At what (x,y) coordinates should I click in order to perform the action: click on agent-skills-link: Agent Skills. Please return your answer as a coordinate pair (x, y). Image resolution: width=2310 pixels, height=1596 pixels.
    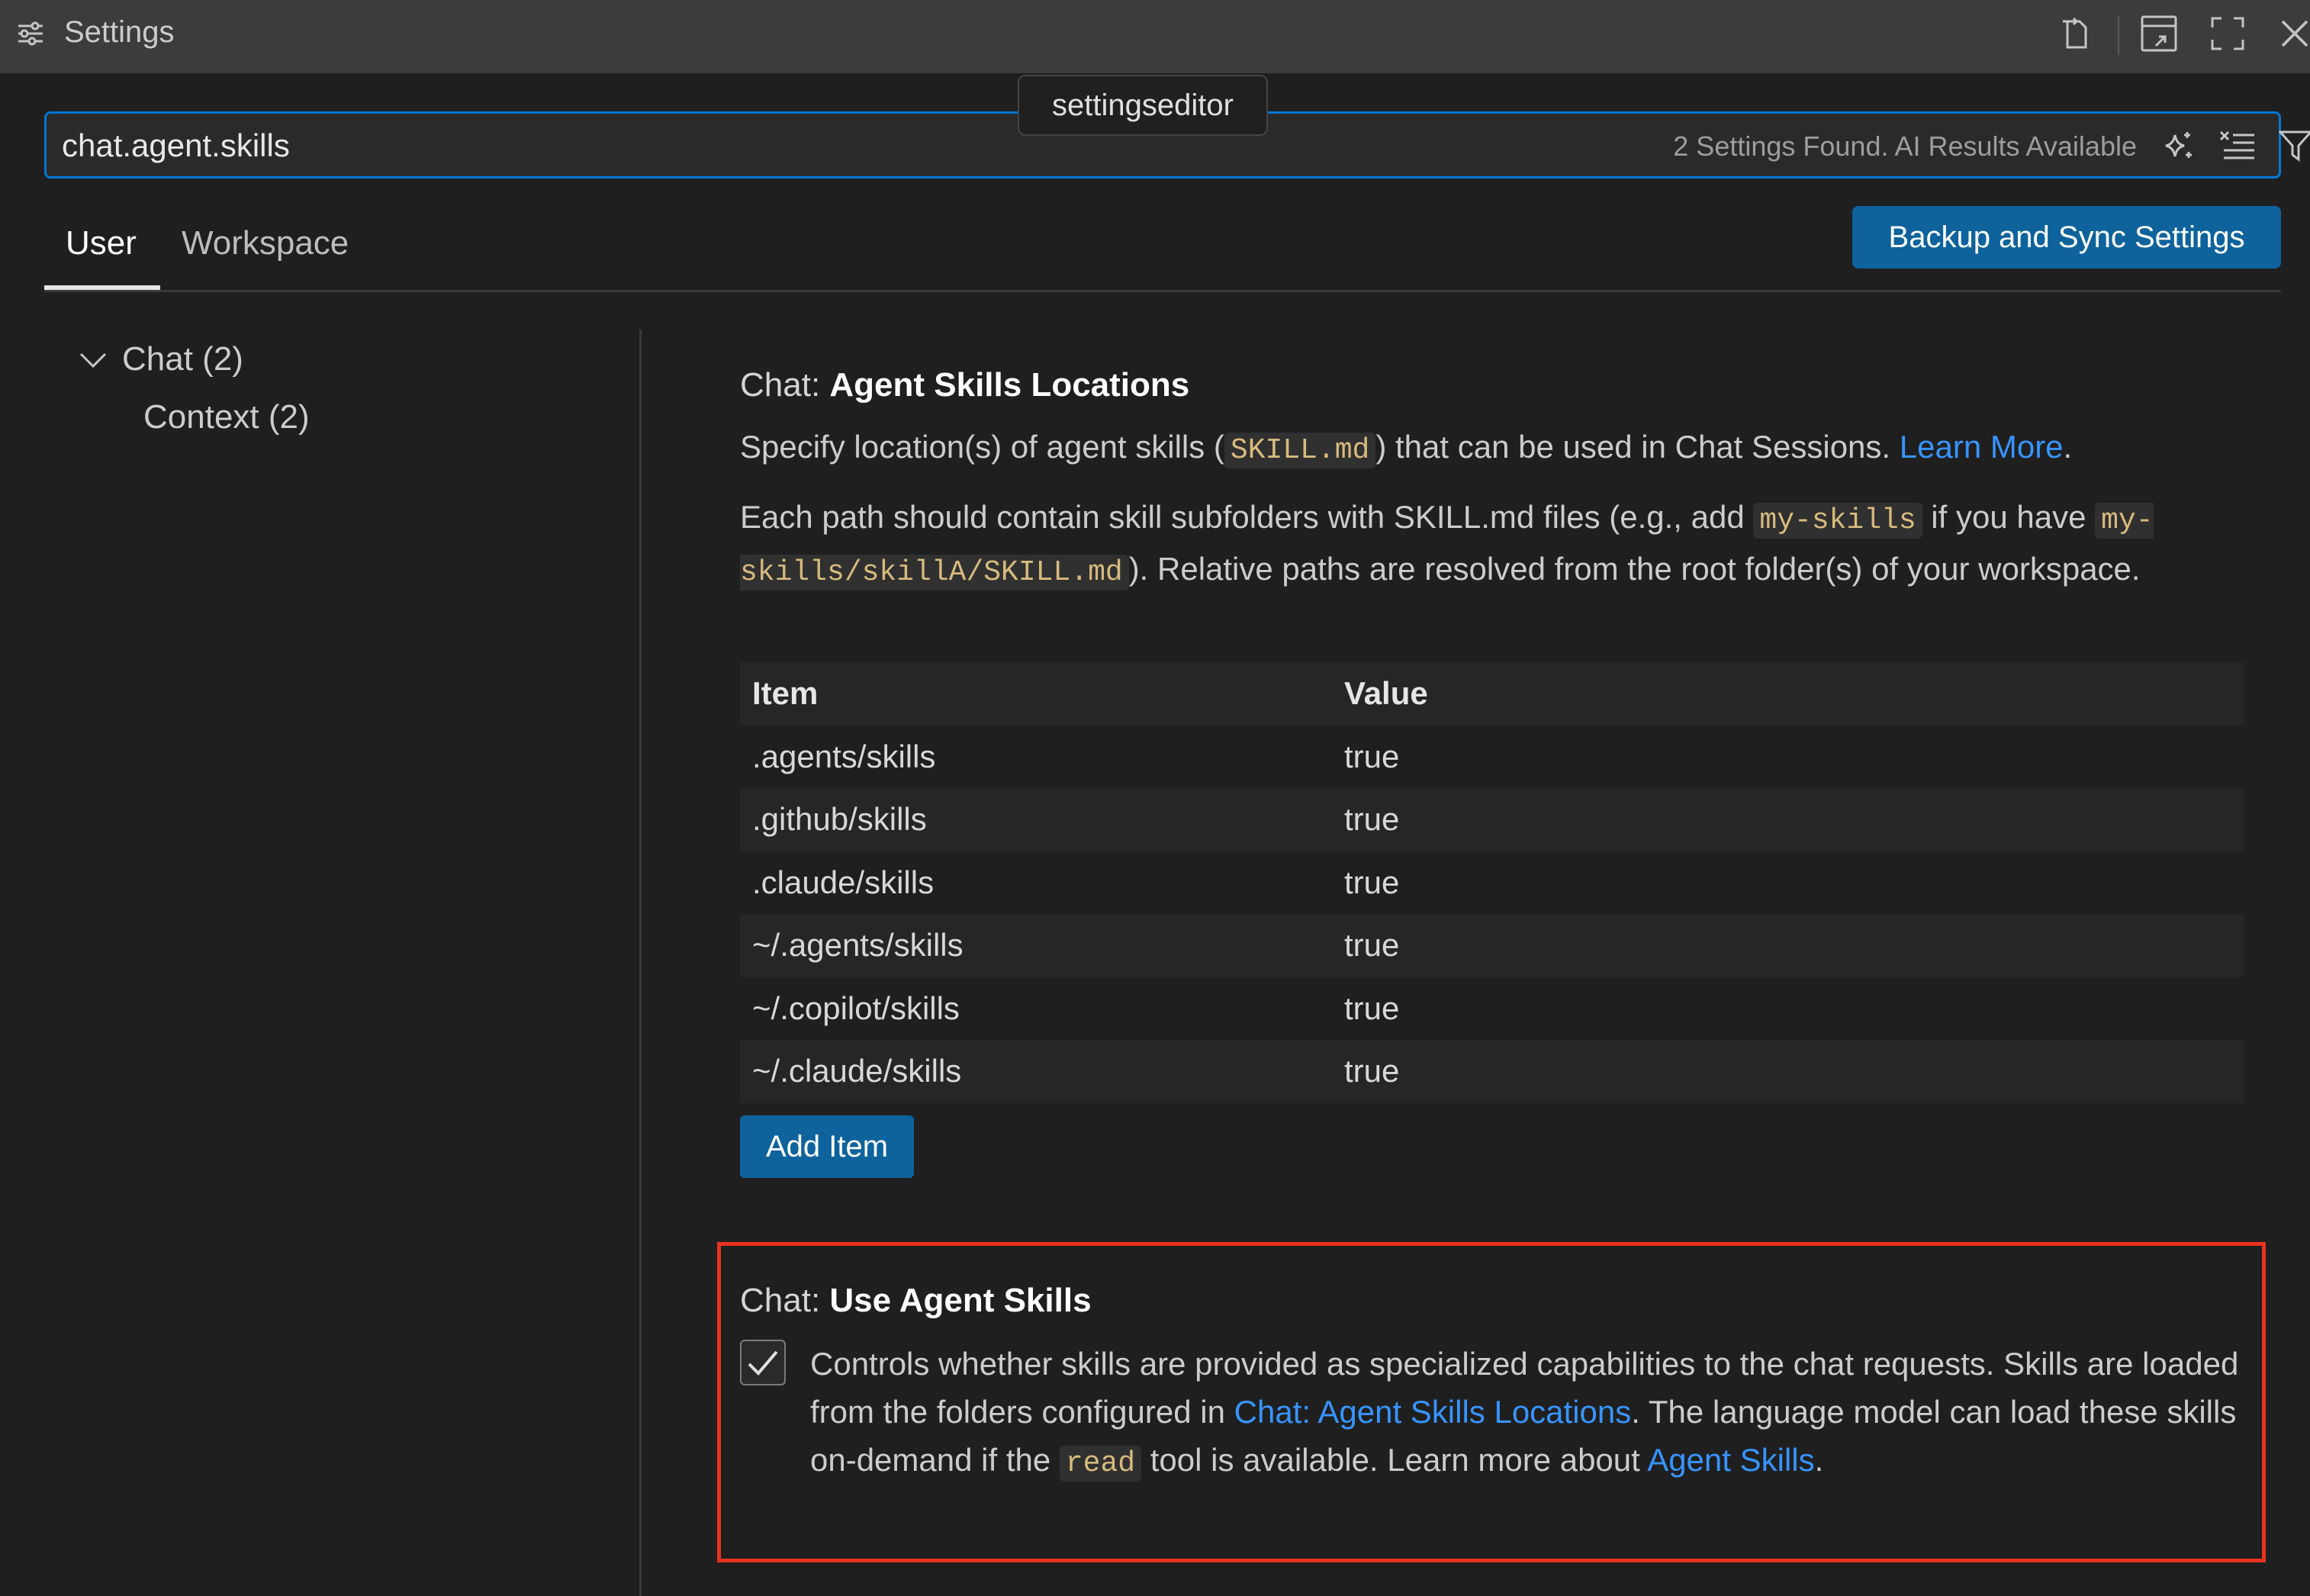
    Looking at the image, I should click on (1731, 1460).